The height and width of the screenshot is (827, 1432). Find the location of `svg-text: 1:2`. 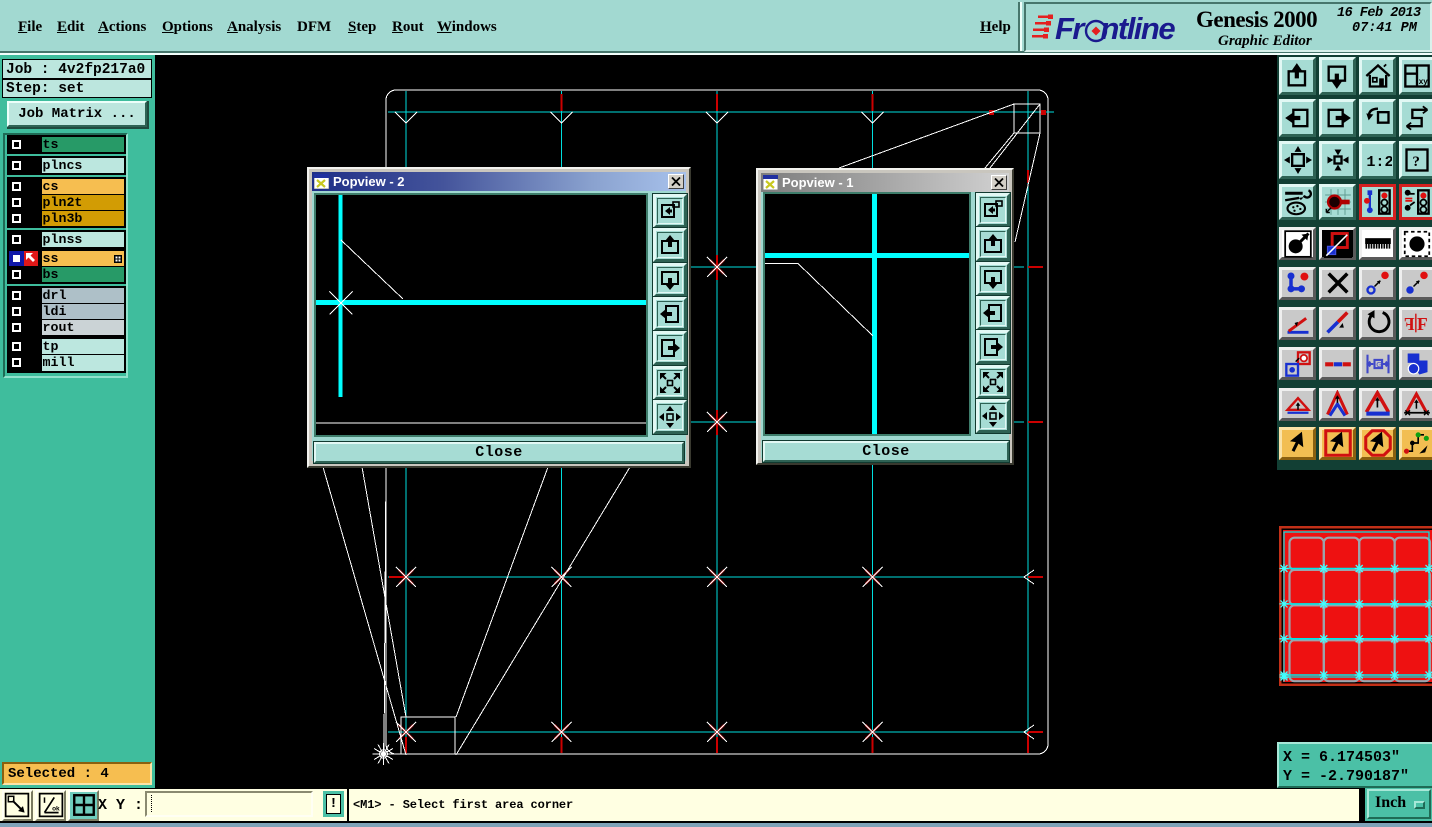

svg-text: 1:2 is located at coordinates (1379, 162).